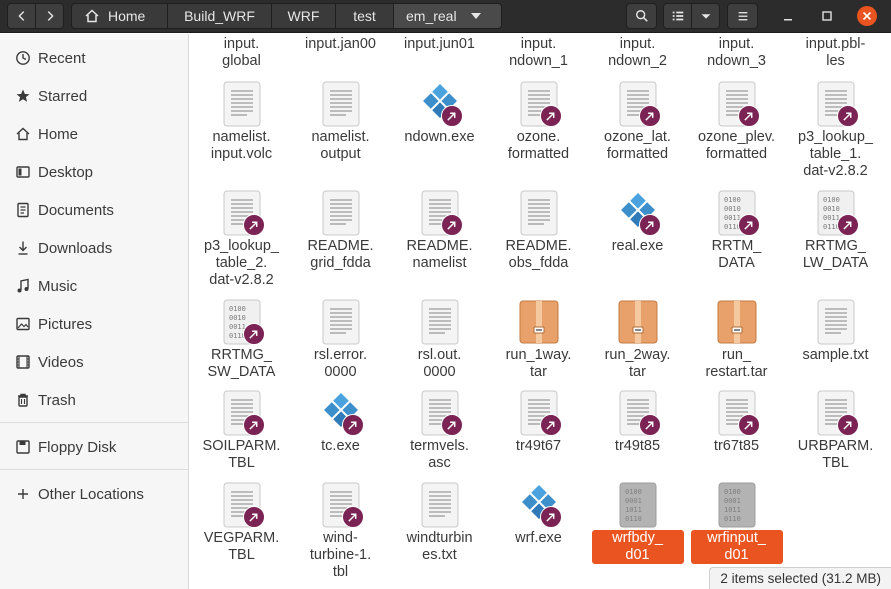 The height and width of the screenshot is (589, 891). What do you see at coordinates (637, 52) in the screenshot?
I see `file-item-input-ndown-2: input. ndown_2` at bounding box center [637, 52].